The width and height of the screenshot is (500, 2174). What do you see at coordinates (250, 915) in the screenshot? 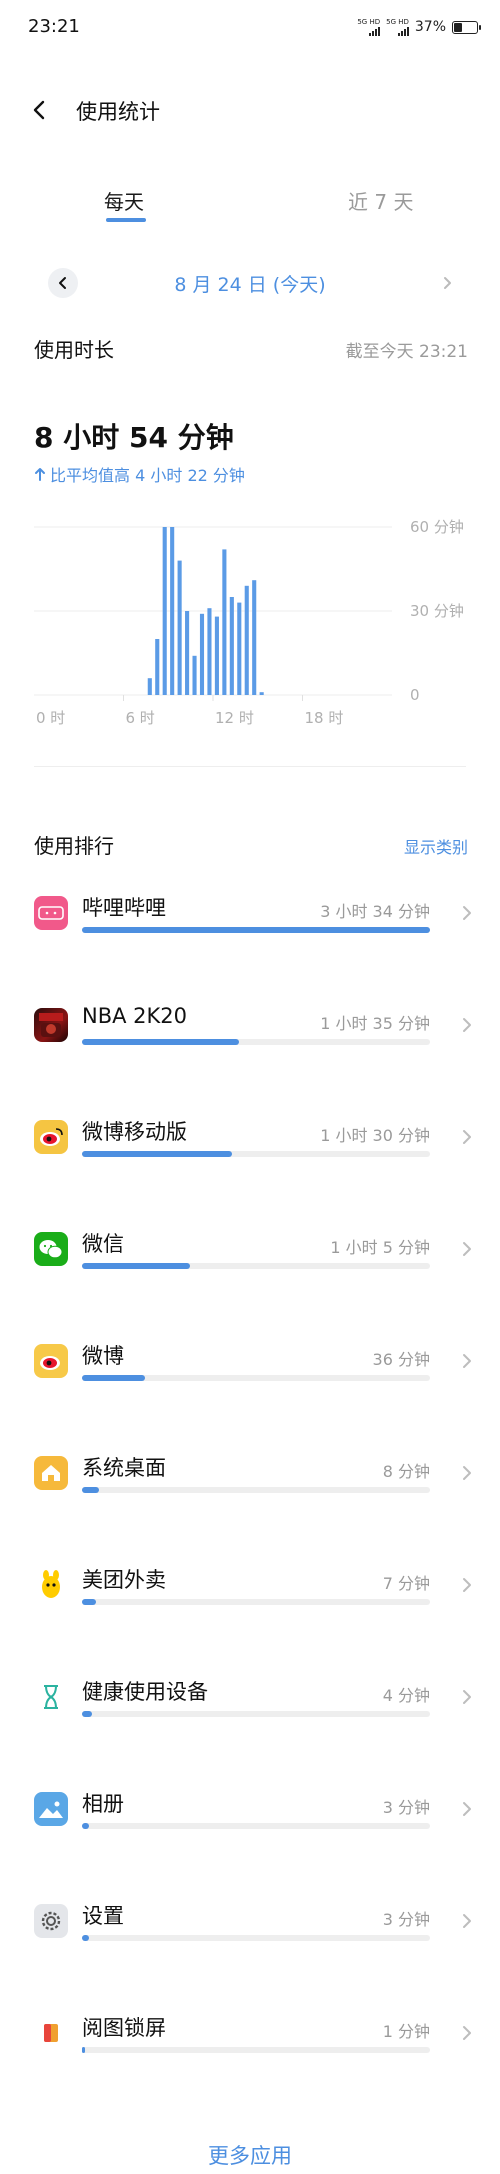
I see `app-row: 哔哩哔哩 3 小时 34 分钟` at bounding box center [250, 915].